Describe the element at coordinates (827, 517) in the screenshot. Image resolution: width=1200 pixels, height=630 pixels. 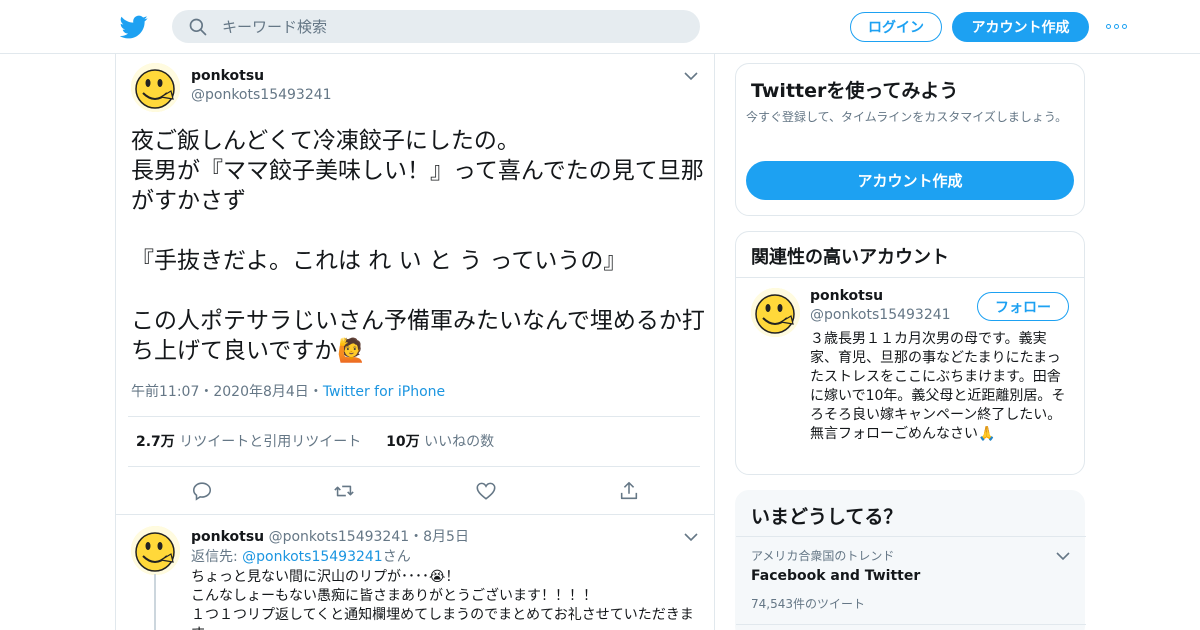
I see `trends-title: いまどうしてる？` at that location.